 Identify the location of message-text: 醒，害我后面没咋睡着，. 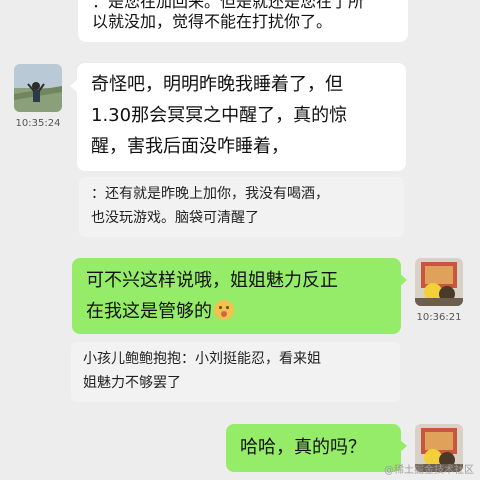
(190, 146).